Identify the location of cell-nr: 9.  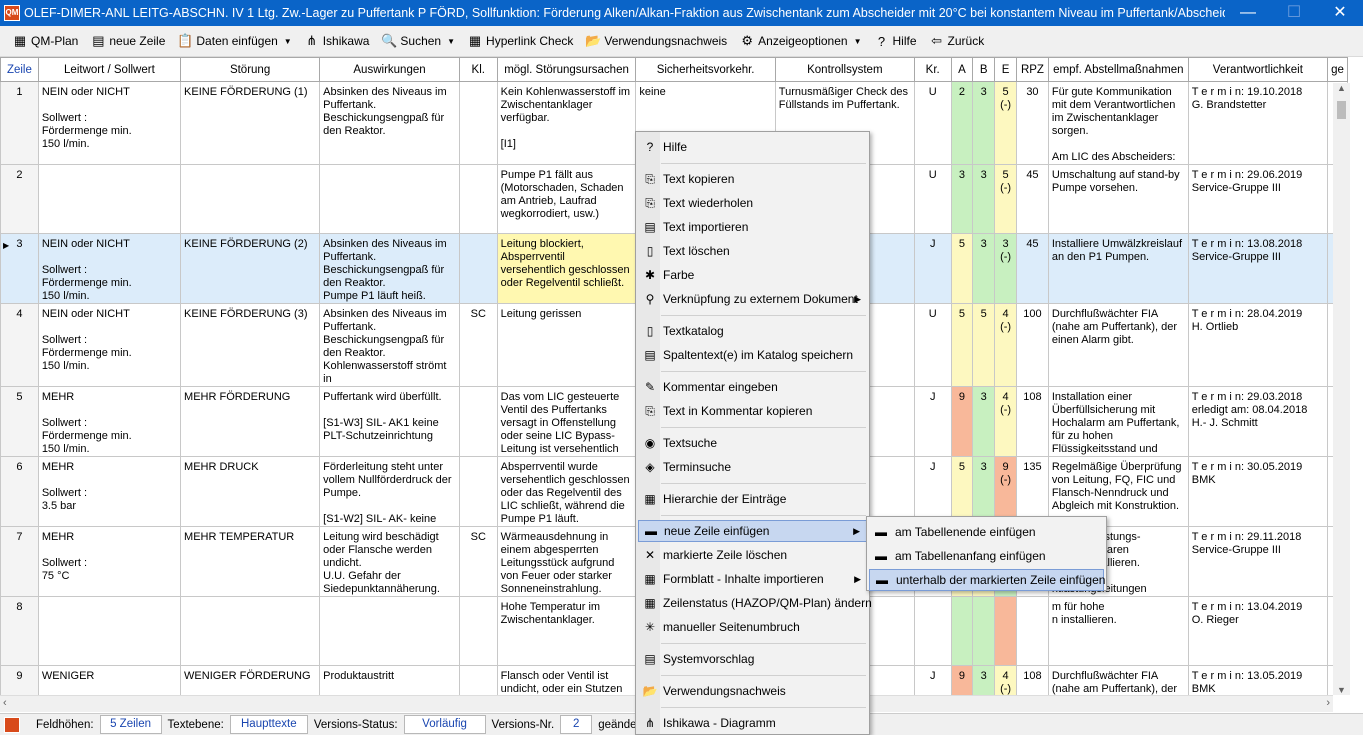
(19, 680).